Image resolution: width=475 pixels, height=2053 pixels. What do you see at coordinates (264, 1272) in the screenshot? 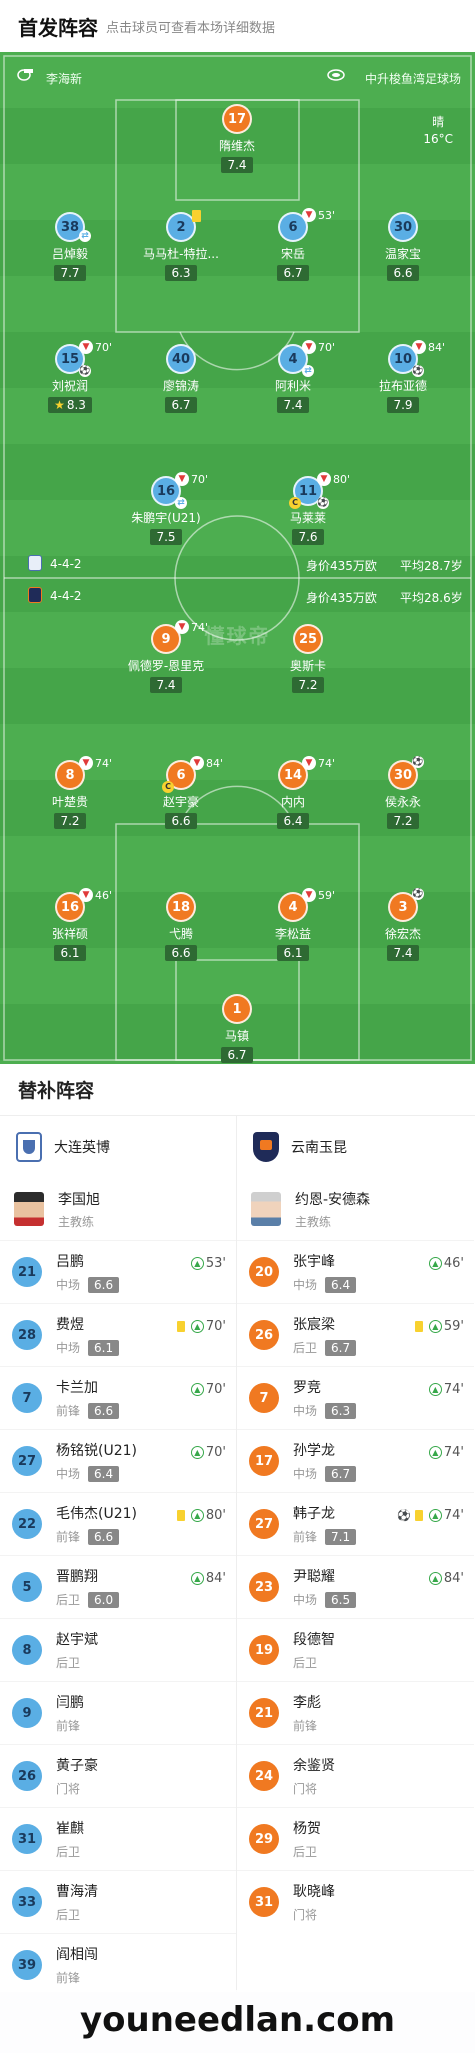
I see `sub-number: 20` at bounding box center [264, 1272].